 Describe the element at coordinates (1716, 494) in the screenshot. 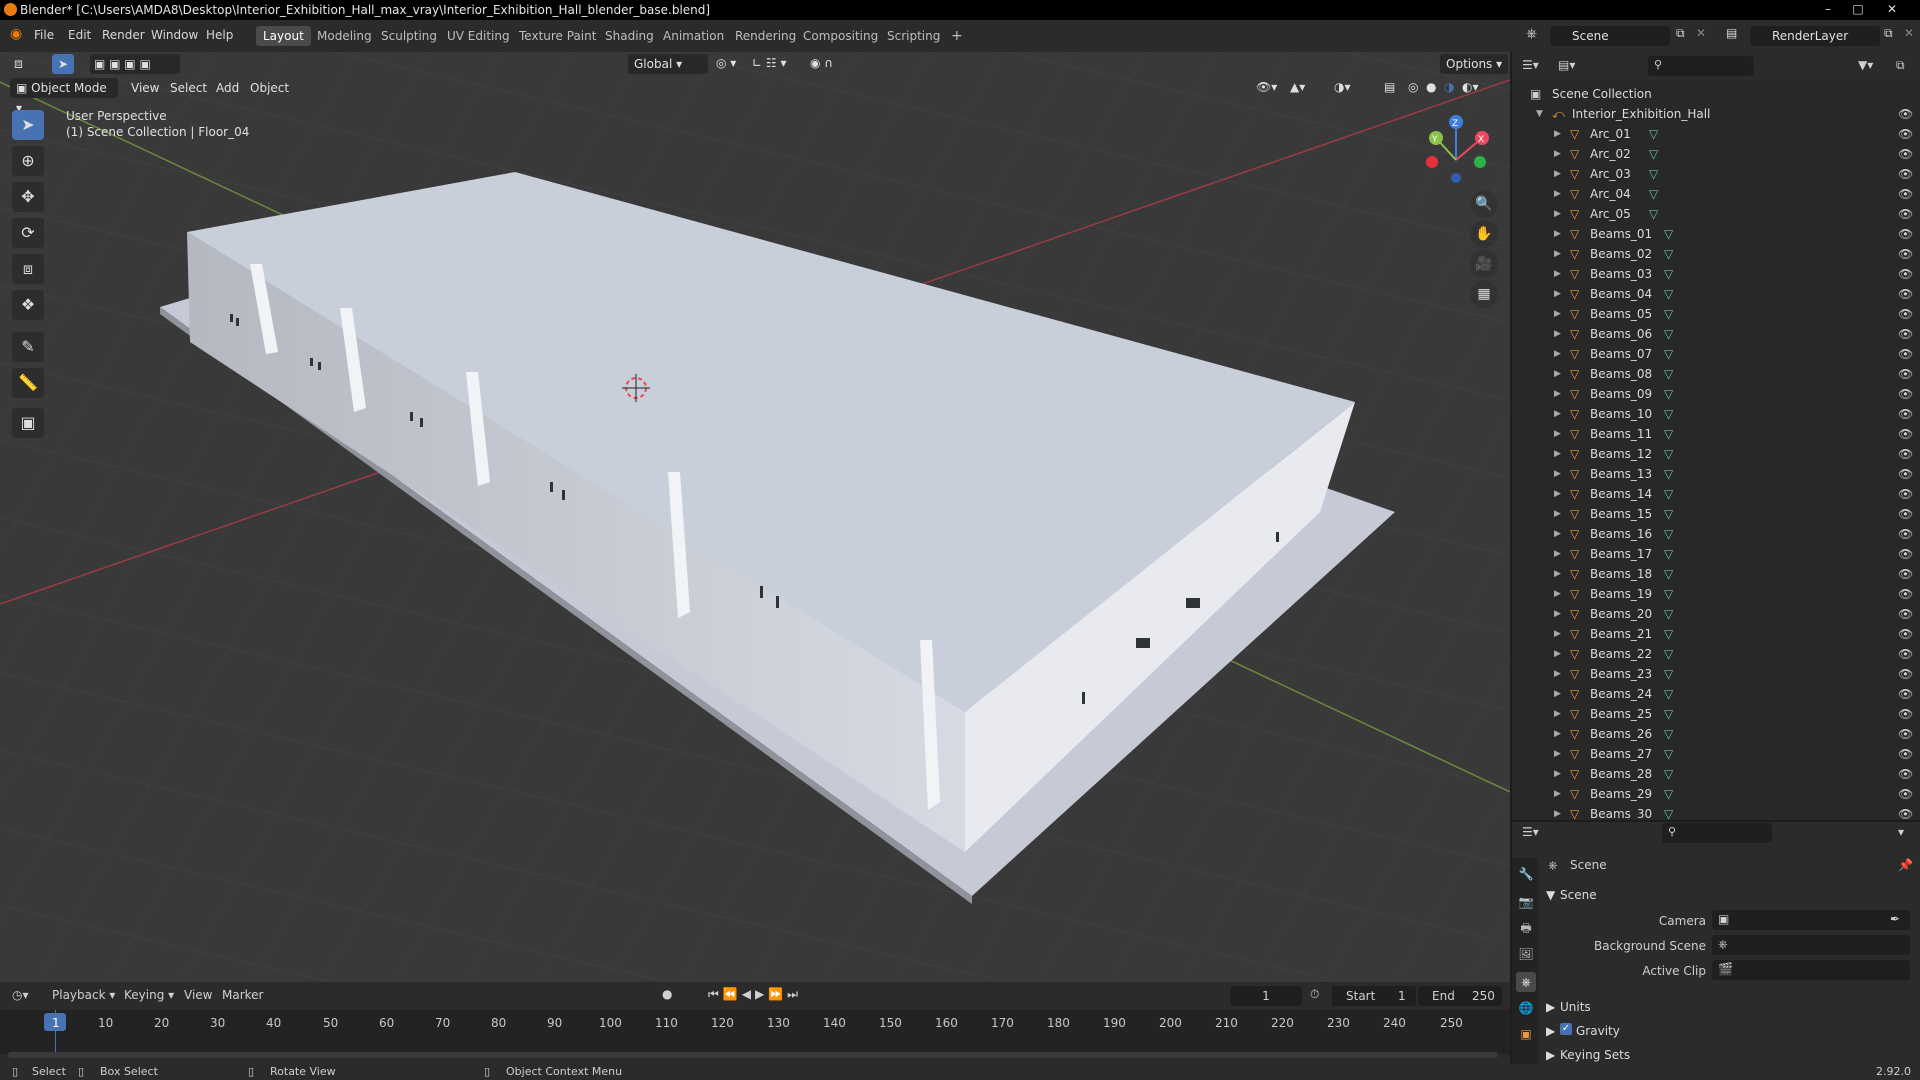

I see `outliner-item: ▶ ▽ Beams_14 ▽ 👁` at that location.